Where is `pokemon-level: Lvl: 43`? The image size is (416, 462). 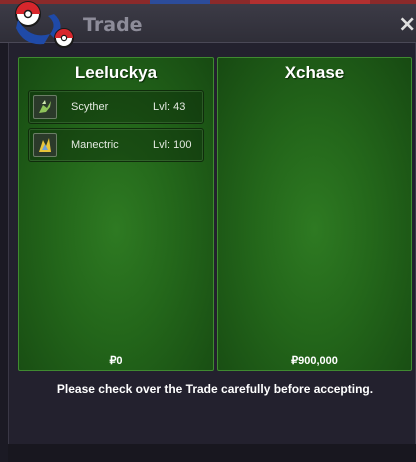 pokemon-level: Lvl: 43 is located at coordinates (169, 107).